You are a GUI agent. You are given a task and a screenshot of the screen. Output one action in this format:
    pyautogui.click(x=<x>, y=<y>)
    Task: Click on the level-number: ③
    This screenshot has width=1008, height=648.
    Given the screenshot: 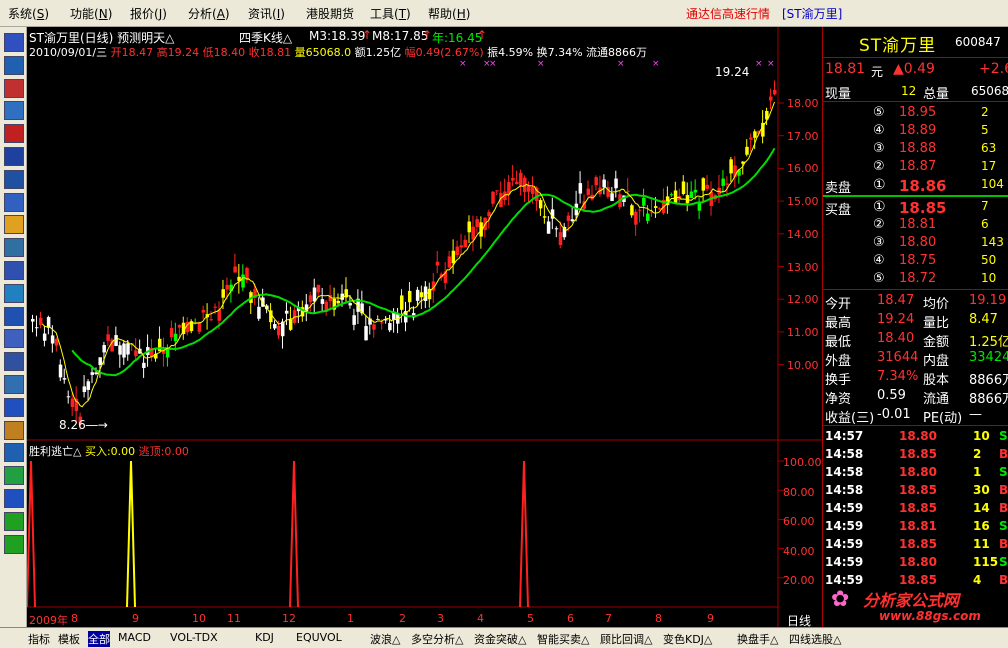 What is the action you would take?
    pyautogui.click(x=879, y=242)
    